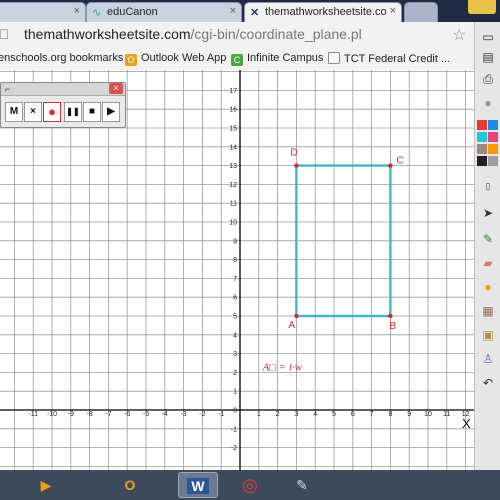 The image size is (500, 500). Describe the element at coordinates (33, 112) in the screenshot. I see `cancel-recording-button: ×` at that location.